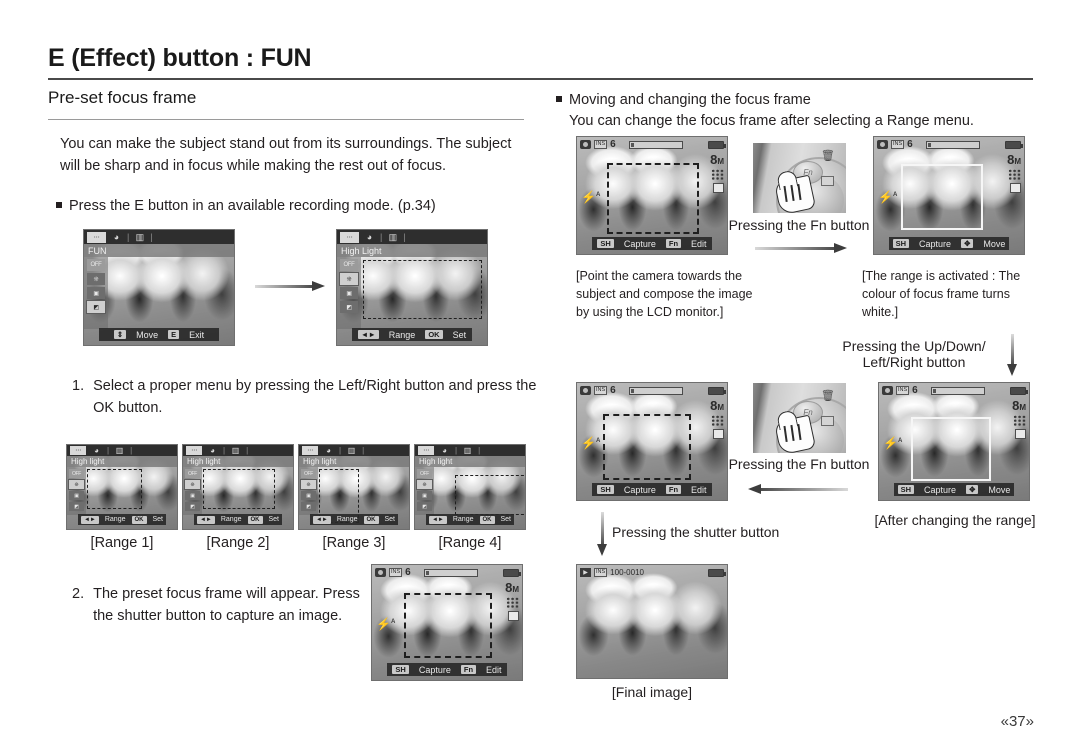 This screenshot has width=1080, height=746. I want to click on bottom-label-move: Move, so click(147, 334).